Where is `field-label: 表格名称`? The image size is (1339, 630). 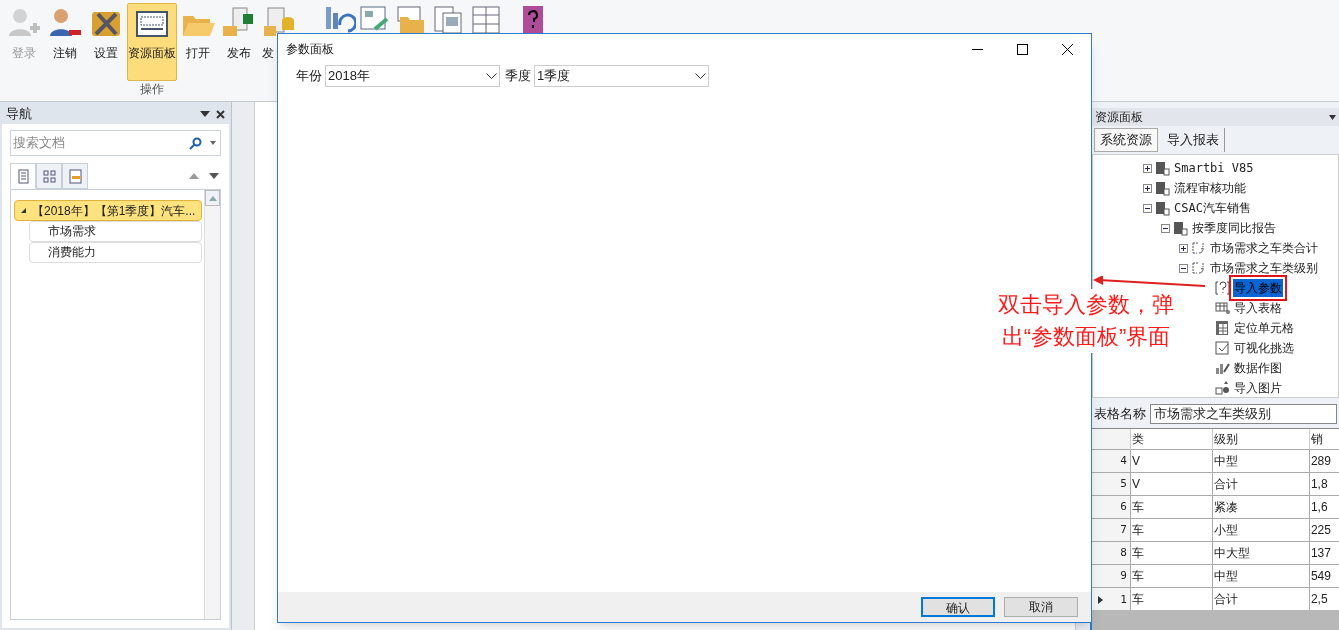
field-label: 表格名称 is located at coordinates (1120, 414).